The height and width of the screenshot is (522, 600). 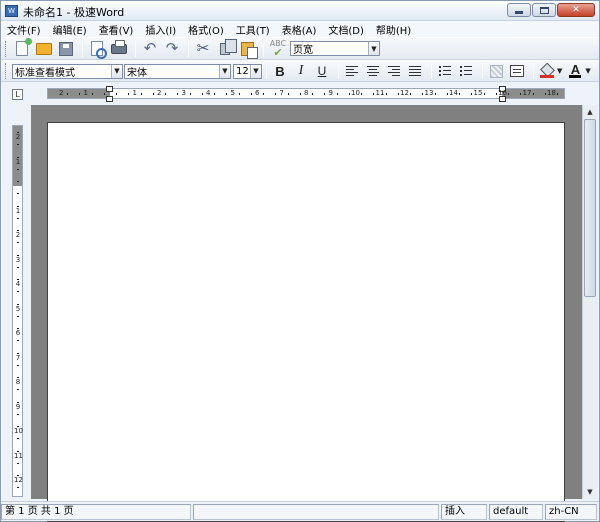 What do you see at coordinates (66, 49) in the screenshot?
I see `save-button` at bounding box center [66, 49].